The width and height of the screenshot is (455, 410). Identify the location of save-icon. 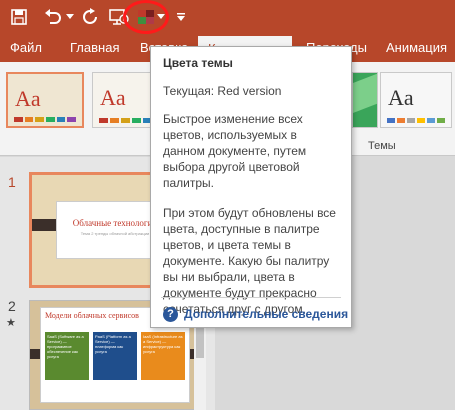
(19, 17).